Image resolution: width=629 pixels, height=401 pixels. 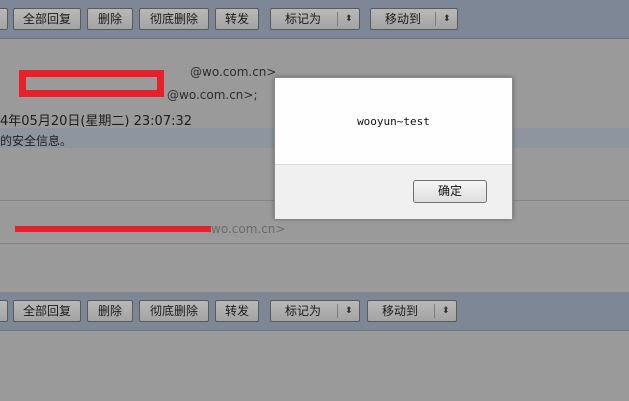 What do you see at coordinates (113, 229) in the screenshot?
I see `redaction-strike-icon` at bounding box center [113, 229].